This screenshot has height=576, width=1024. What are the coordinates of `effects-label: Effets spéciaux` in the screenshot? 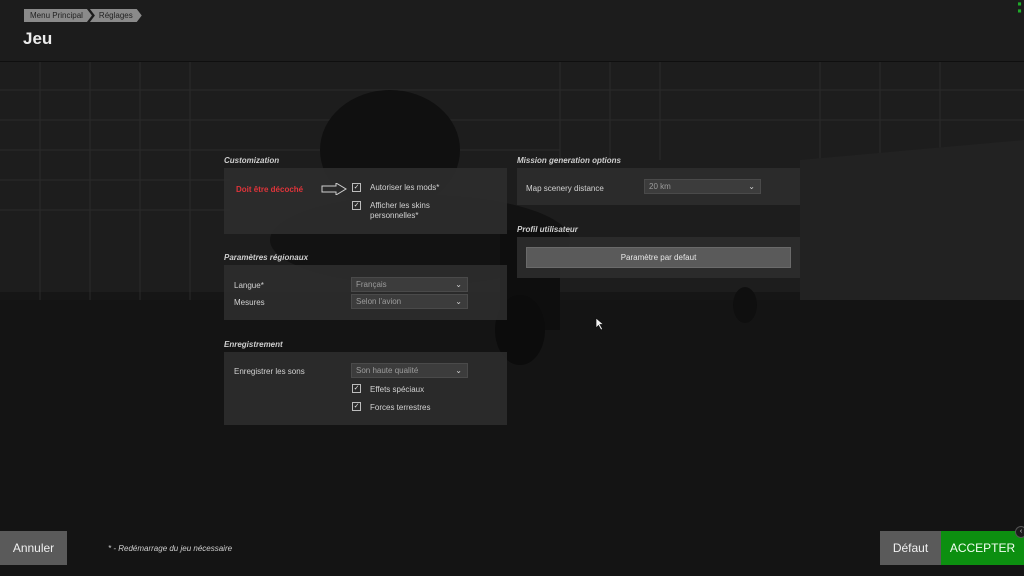 It's located at (397, 389).